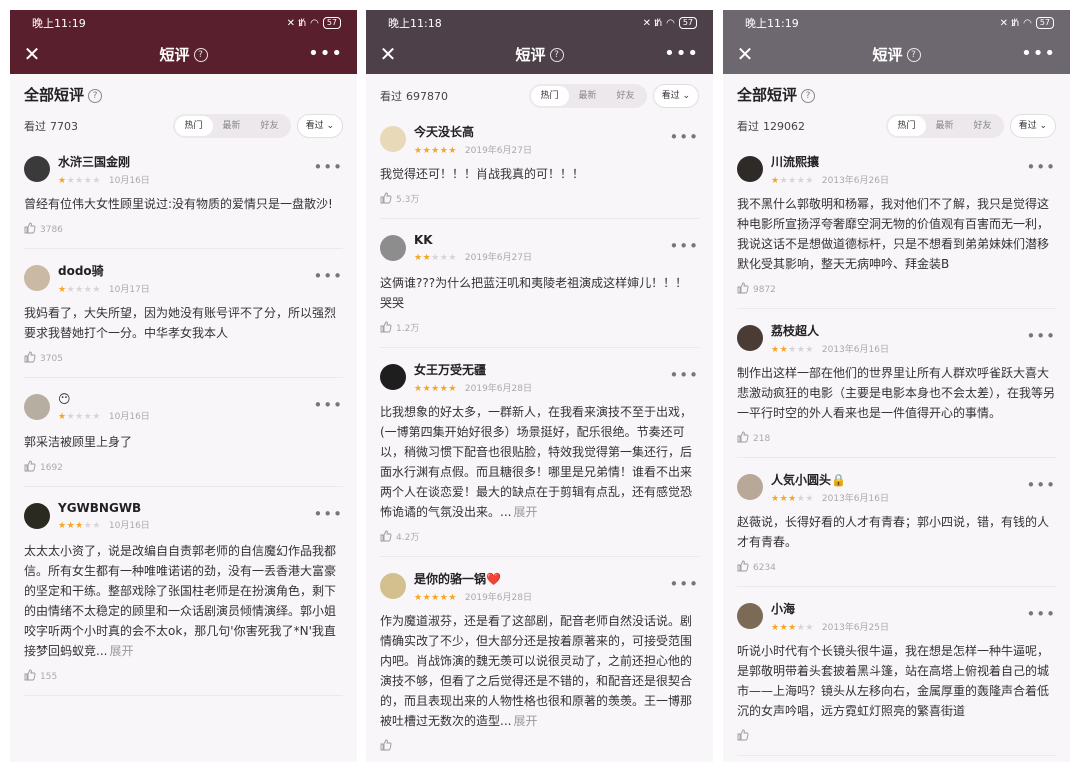 This screenshot has height=772, width=1080. I want to click on like-button: 155, so click(183, 677).